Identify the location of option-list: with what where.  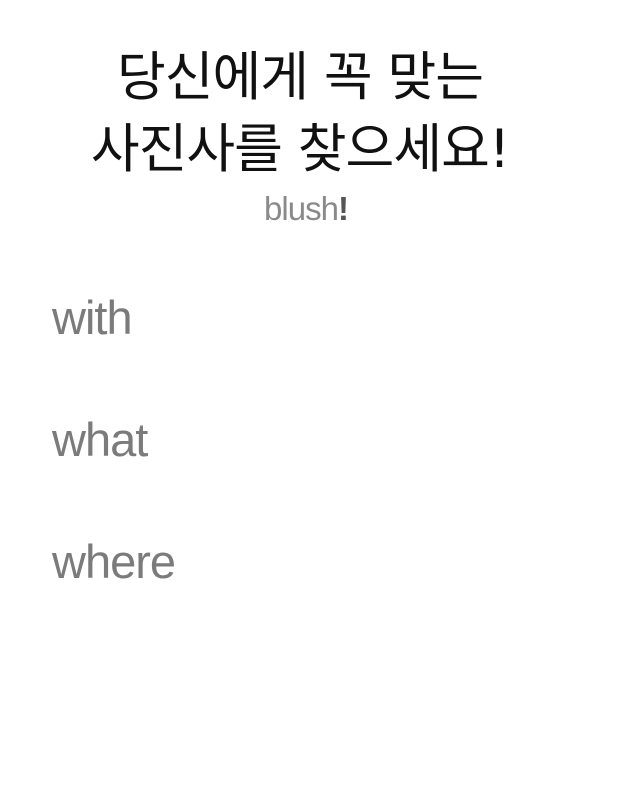
(114, 471).